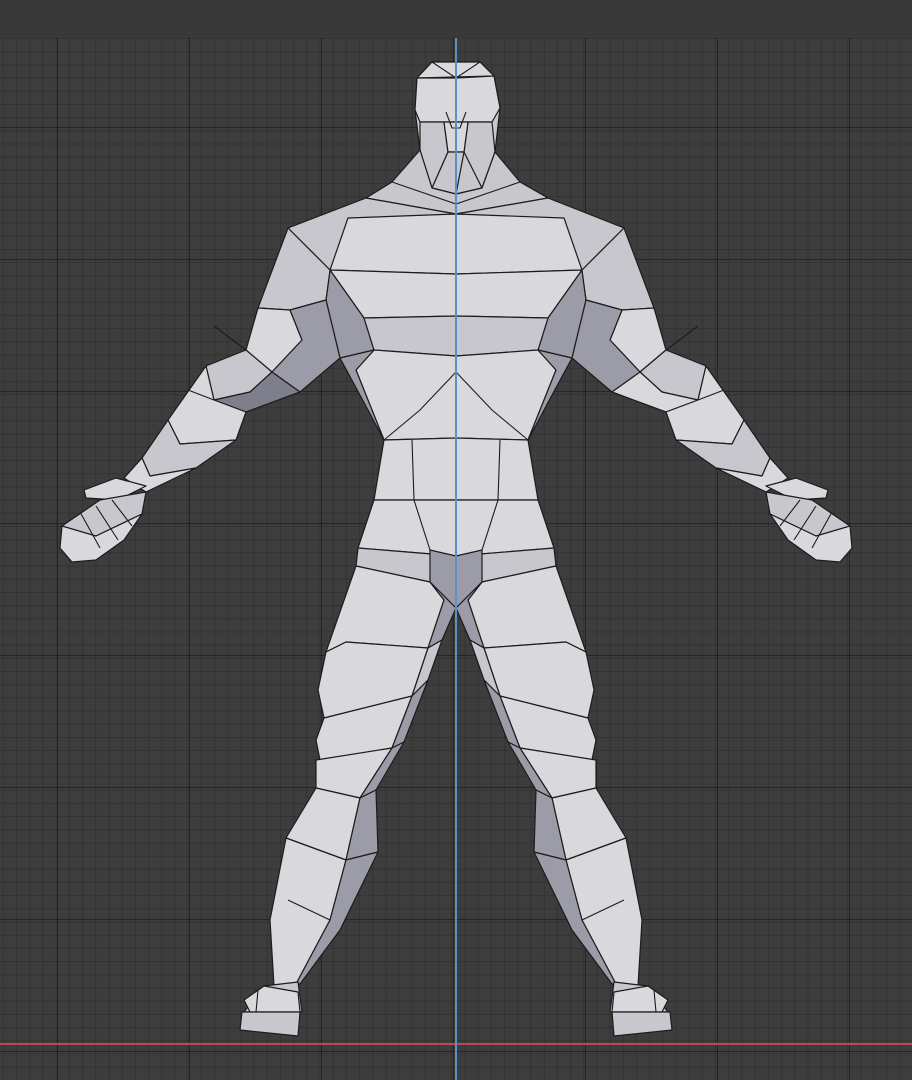 Image resolution: width=912 pixels, height=1080 pixels. Describe the element at coordinates (271, 1009) in the screenshot. I see `mesh-left-foot` at that location.